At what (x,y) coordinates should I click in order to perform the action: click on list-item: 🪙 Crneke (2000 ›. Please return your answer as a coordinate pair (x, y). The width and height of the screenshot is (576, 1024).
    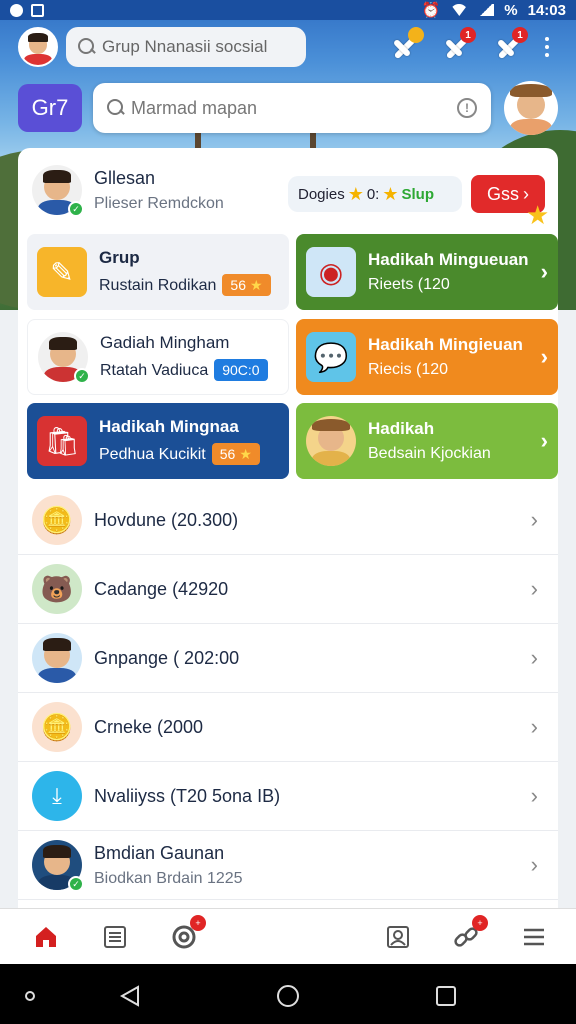
    Looking at the image, I should click on (288, 727).